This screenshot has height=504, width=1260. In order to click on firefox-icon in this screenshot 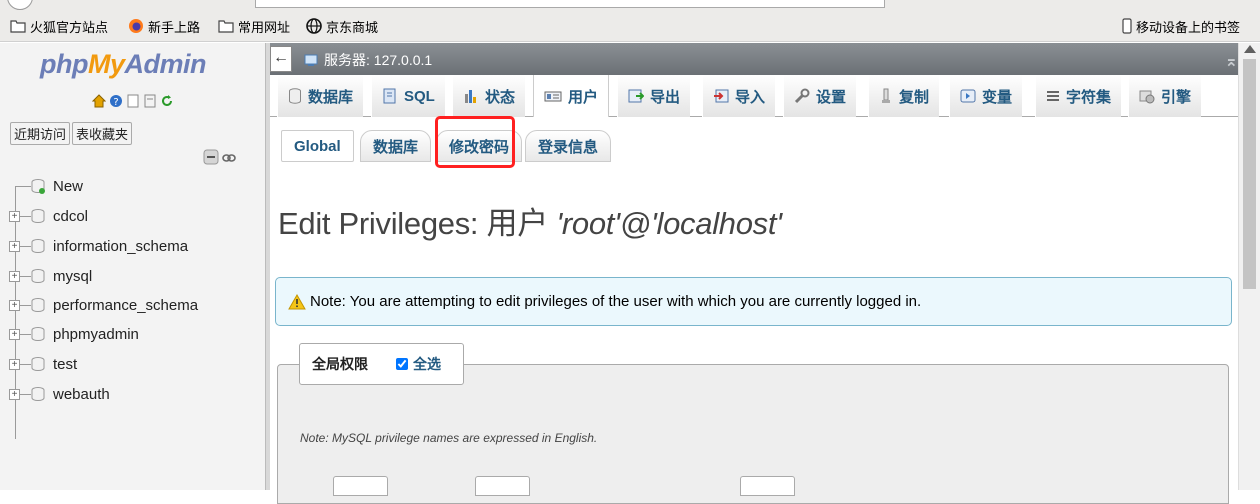, I will do `click(136, 26)`.